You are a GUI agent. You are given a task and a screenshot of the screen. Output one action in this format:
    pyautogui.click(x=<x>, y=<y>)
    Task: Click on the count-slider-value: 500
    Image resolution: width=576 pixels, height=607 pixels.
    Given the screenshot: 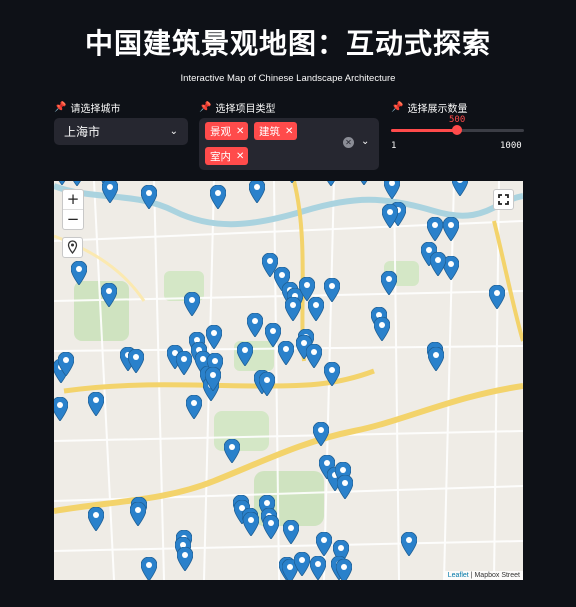 What is the action you would take?
    pyautogui.click(x=457, y=120)
    